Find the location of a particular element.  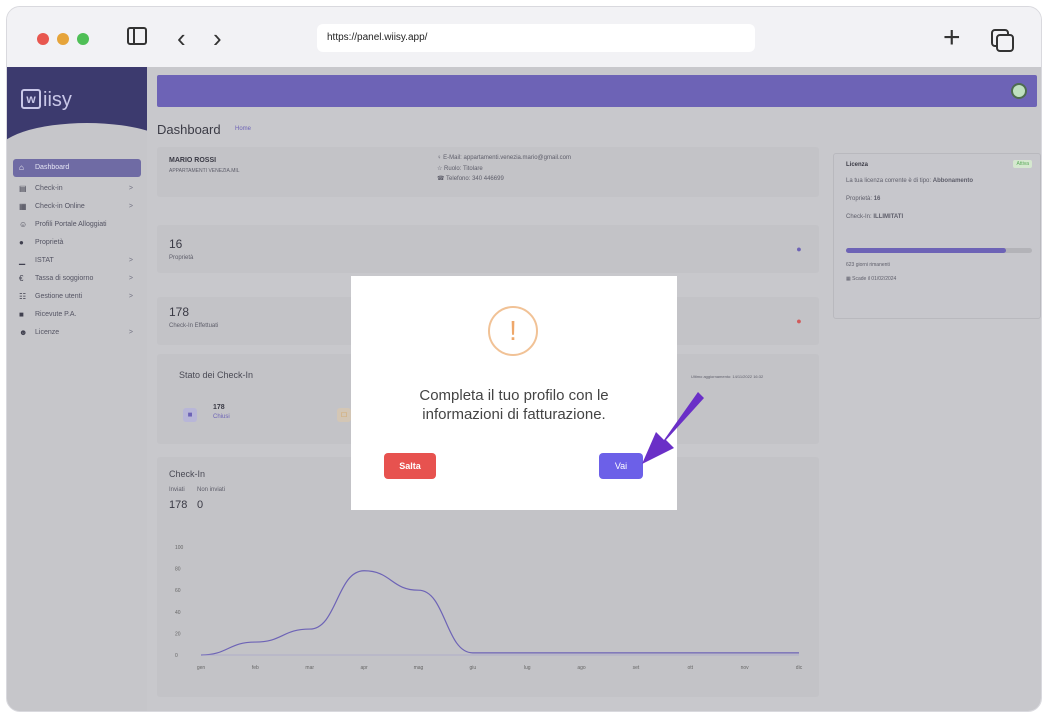

x-tick-label: gen is located at coordinates (201, 668).